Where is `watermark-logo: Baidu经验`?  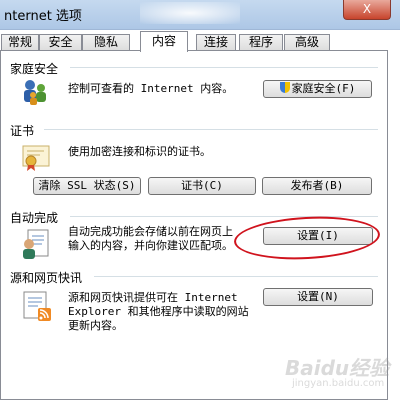 watermark-logo: Baidu经验 is located at coordinates (337, 368).